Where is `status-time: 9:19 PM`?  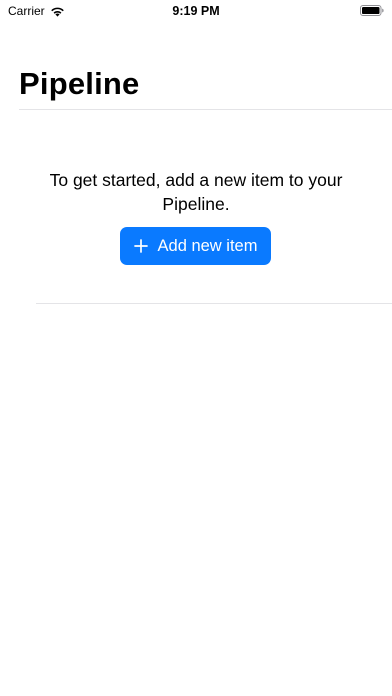 status-time: 9:19 PM is located at coordinates (196, 11).